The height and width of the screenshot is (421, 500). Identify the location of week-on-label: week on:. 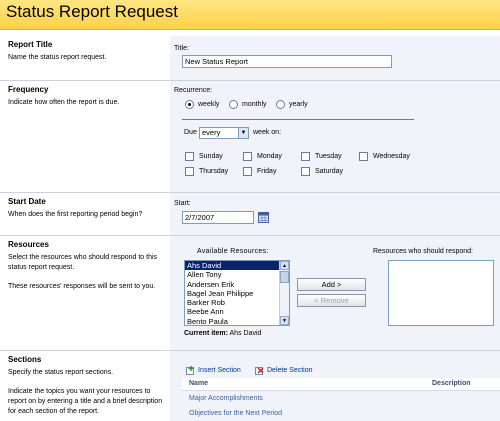
(267, 132).